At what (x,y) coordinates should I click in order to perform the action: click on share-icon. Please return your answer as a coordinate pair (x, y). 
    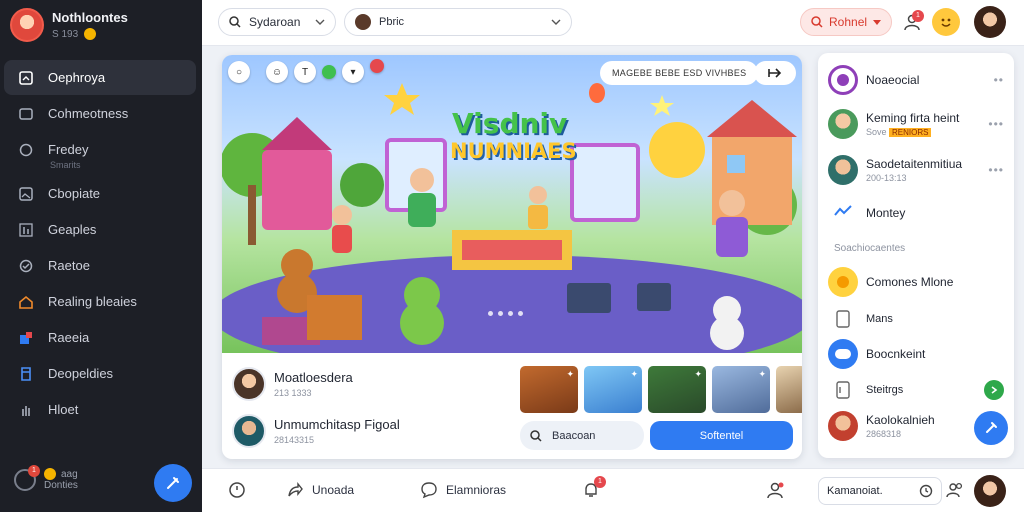
    Looking at the image, I should click on (775, 73).